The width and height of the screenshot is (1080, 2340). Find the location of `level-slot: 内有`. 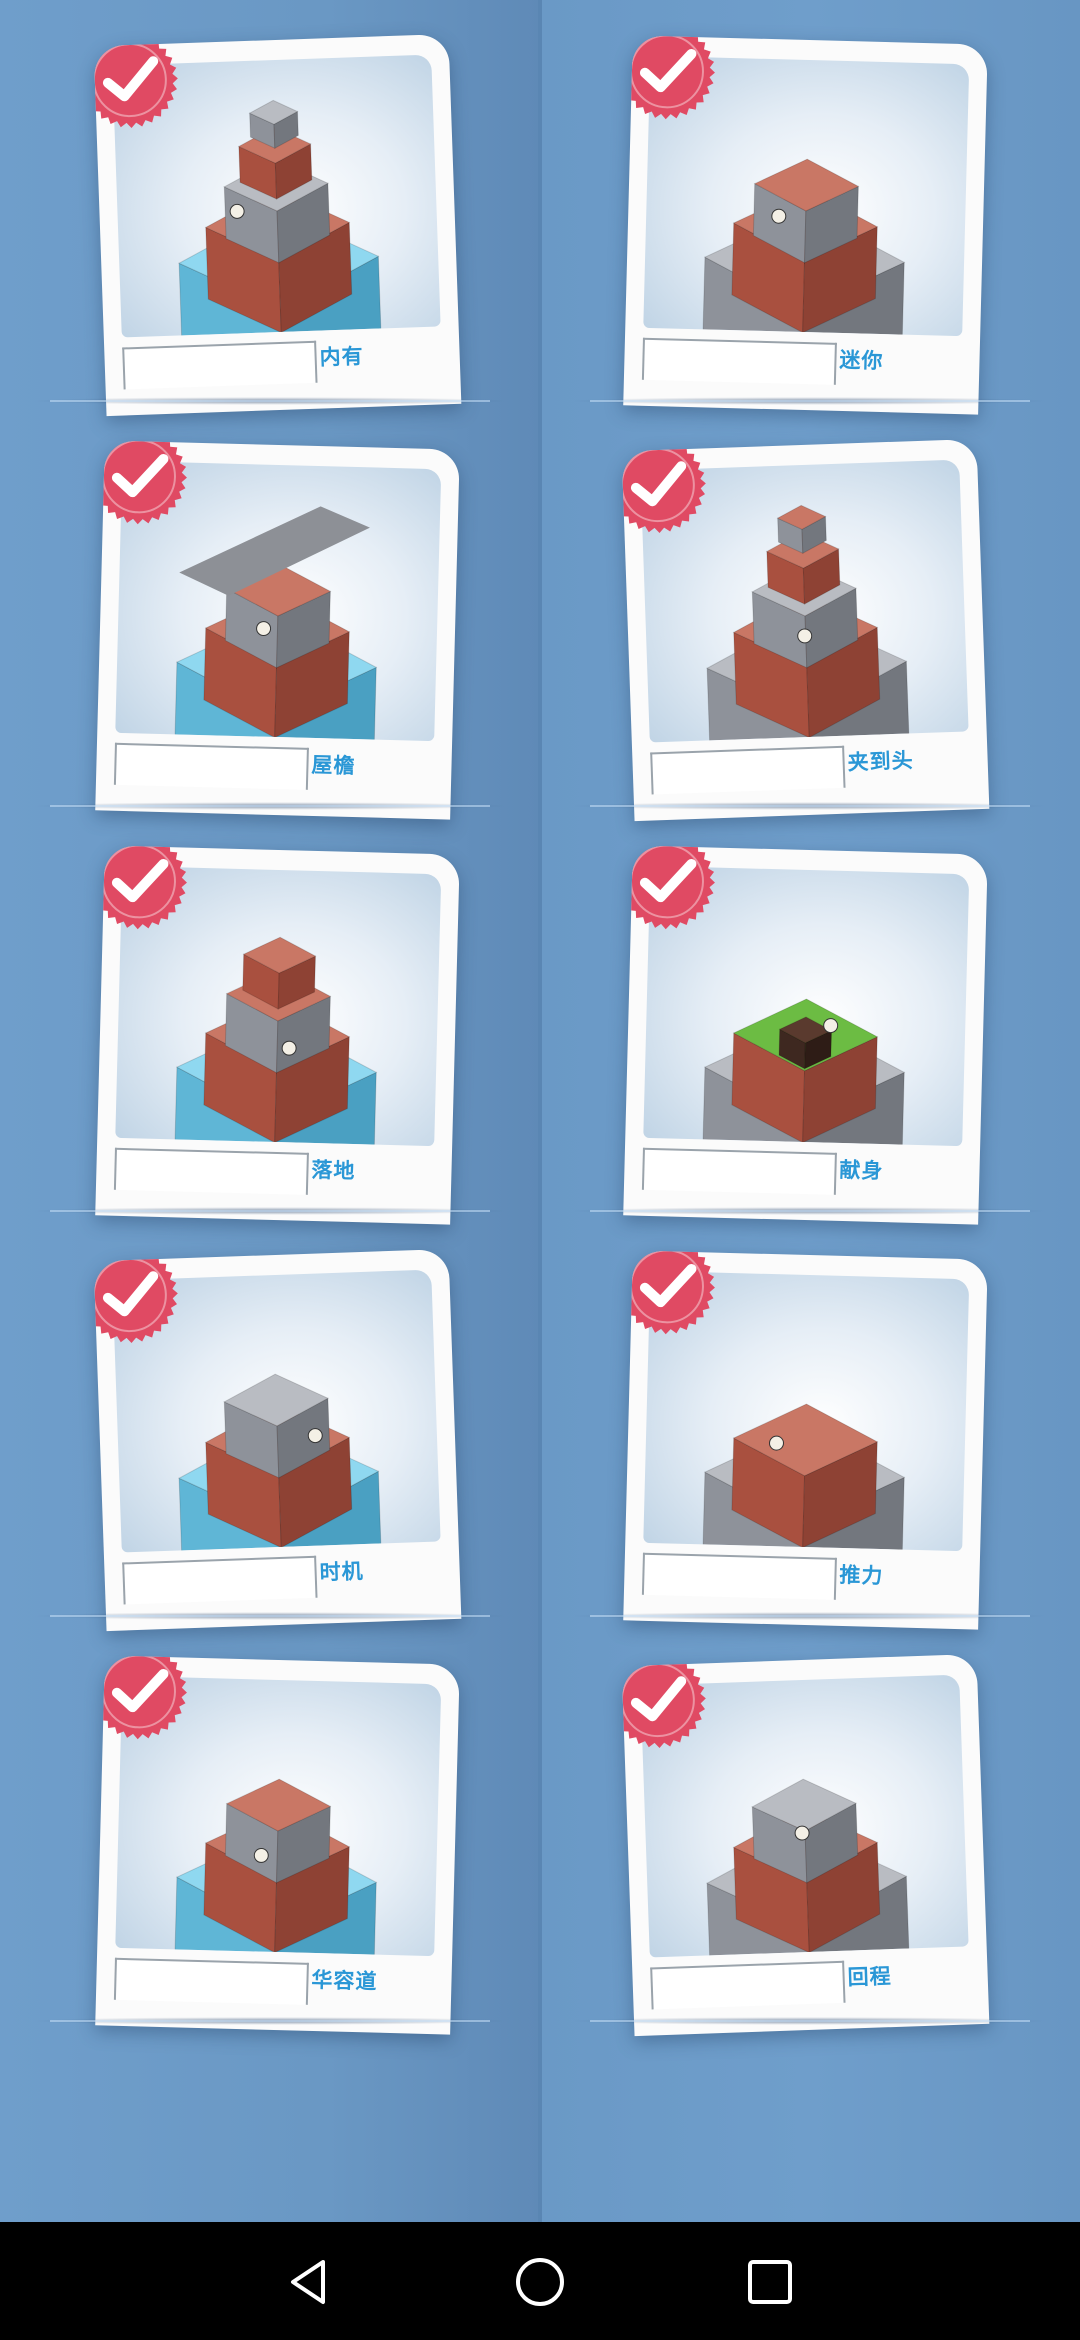

level-slot: 内有 is located at coordinates (270, 208).